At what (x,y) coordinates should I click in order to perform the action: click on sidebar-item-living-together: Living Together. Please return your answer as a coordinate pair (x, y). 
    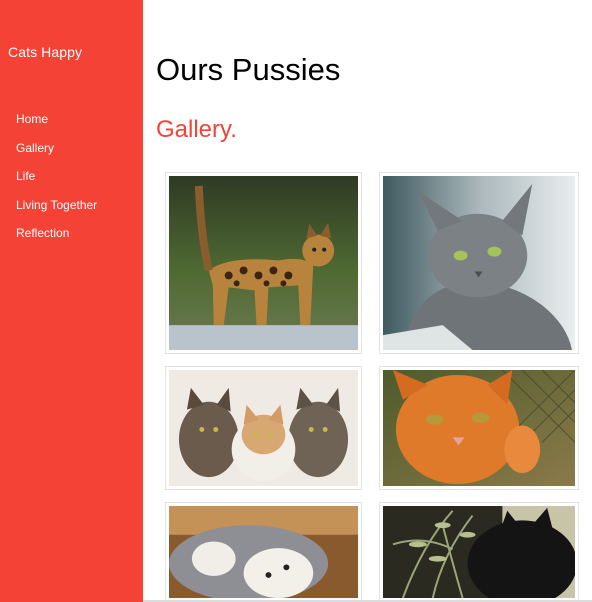
    Looking at the image, I should click on (56, 212).